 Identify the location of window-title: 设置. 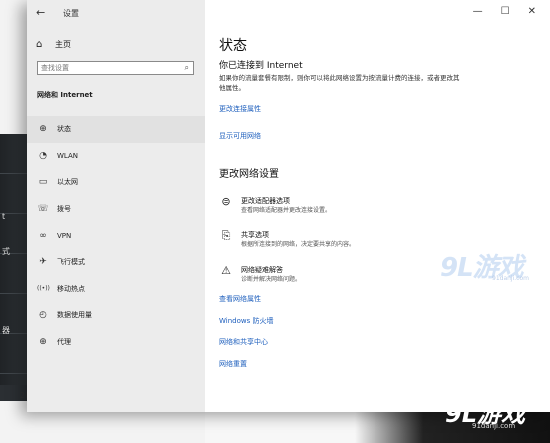
(71, 13).